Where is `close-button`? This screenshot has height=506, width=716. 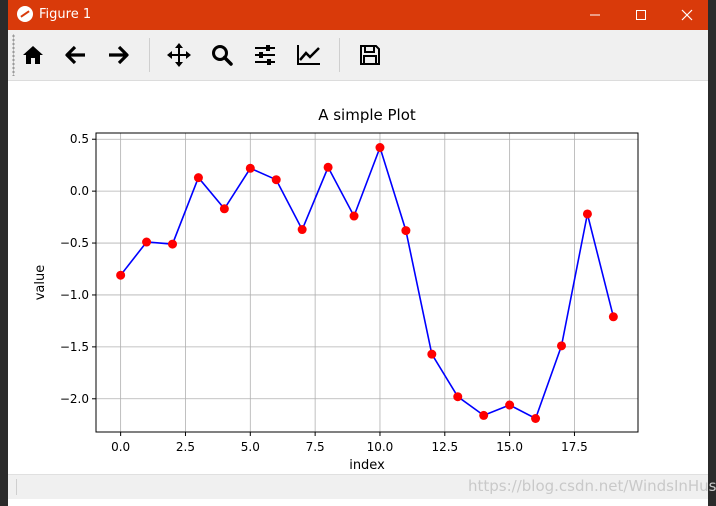
close-button is located at coordinates (687, 15).